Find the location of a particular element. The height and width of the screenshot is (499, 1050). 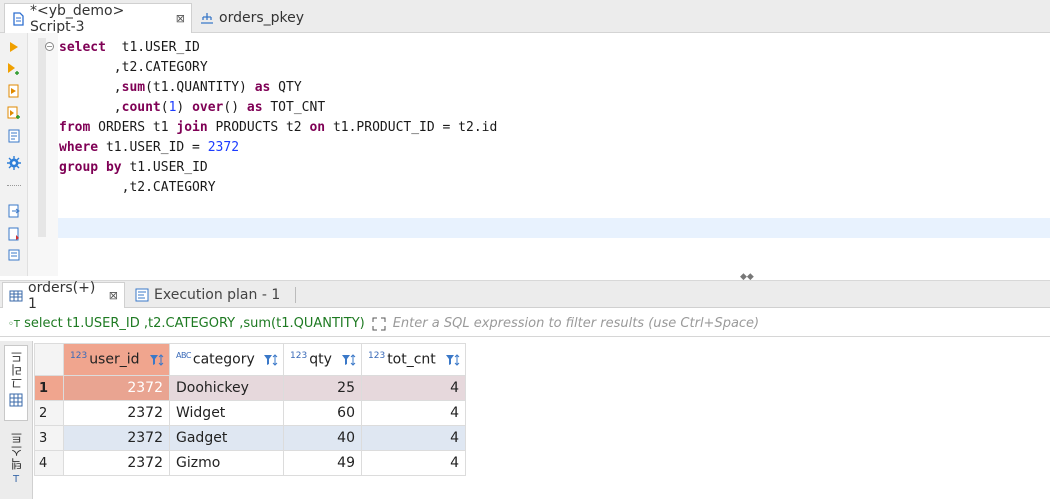

cell-category: Gizmo is located at coordinates (226, 463).